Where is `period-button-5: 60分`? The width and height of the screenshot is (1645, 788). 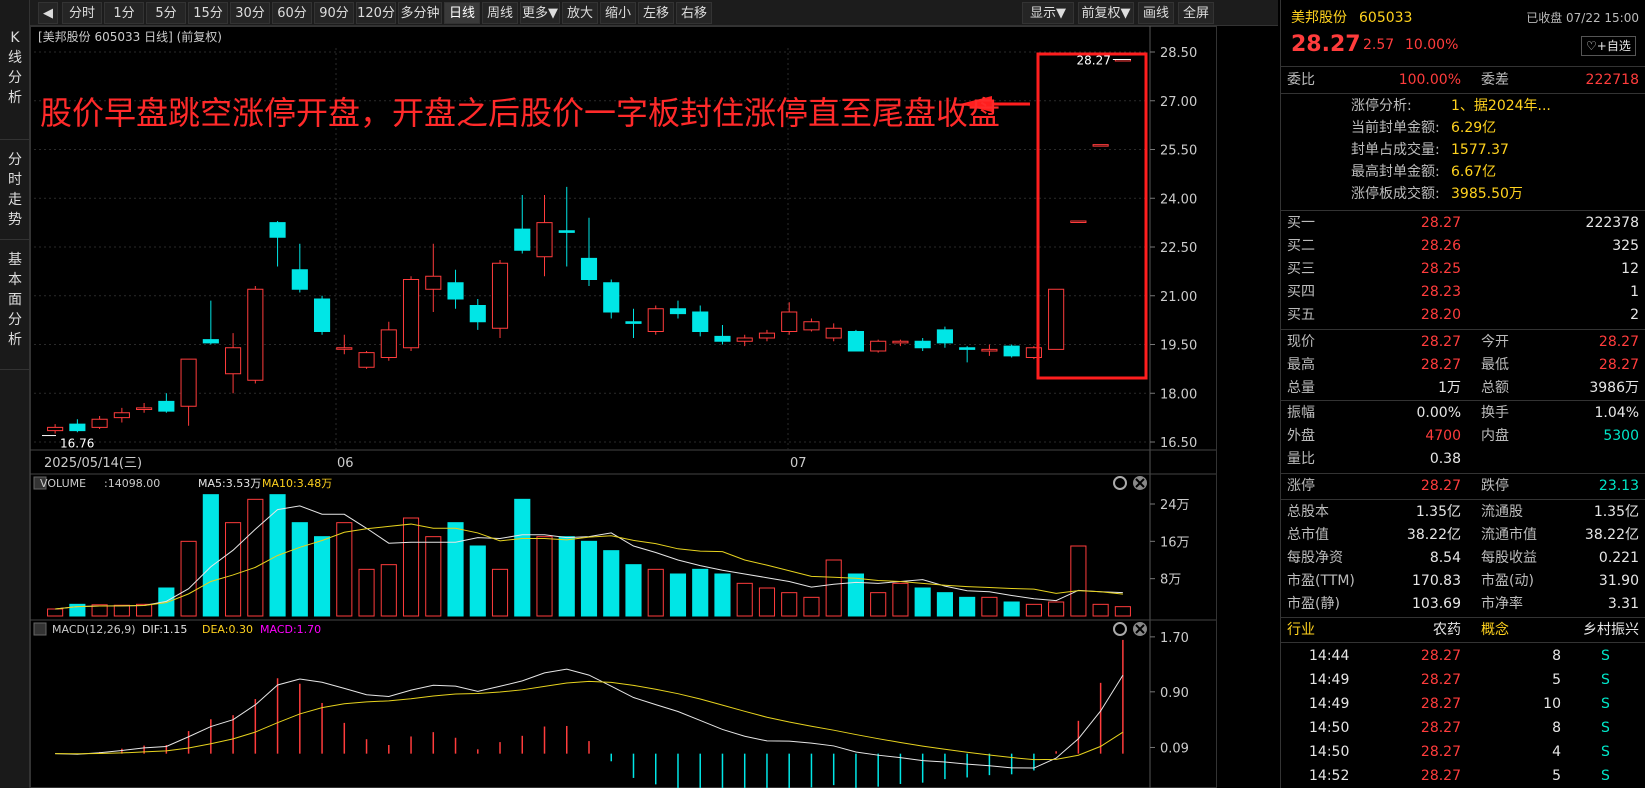 period-button-5: 60分 is located at coordinates (292, 13).